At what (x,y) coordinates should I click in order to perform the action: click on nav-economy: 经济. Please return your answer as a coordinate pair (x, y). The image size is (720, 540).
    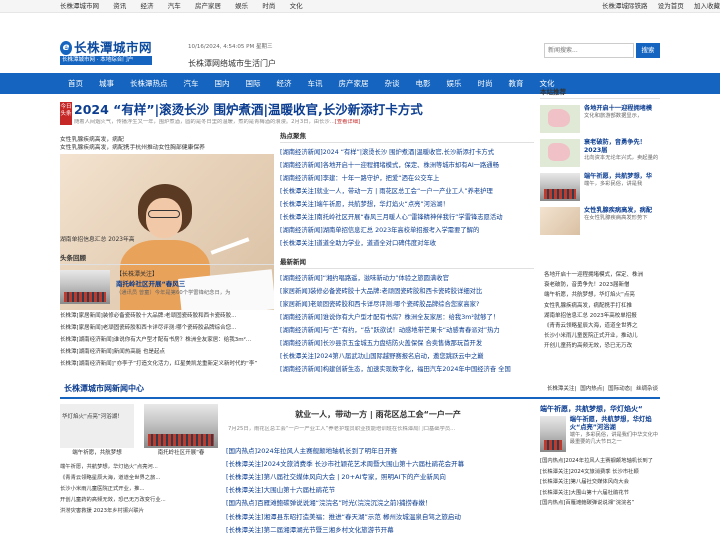
    Looking at the image, I should click on (284, 83).